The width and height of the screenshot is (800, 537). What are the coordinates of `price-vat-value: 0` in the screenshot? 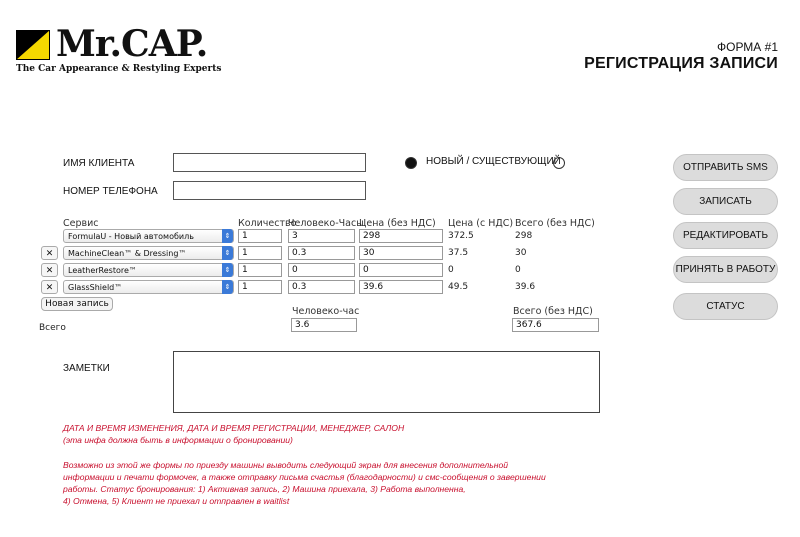 It's located at (451, 270).